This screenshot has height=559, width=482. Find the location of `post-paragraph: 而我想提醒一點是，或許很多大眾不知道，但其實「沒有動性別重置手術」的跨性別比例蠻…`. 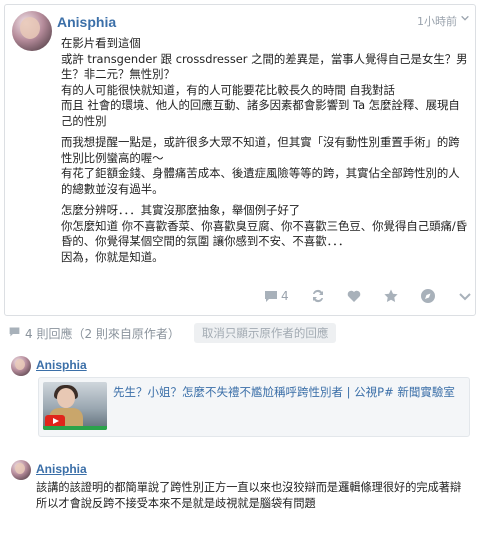

post-paragraph: 而我想提醒一點是，或許很多大眾不知道，但其實「沒有動性別重置手術」的跨性別比例蠻… is located at coordinates (260, 165).